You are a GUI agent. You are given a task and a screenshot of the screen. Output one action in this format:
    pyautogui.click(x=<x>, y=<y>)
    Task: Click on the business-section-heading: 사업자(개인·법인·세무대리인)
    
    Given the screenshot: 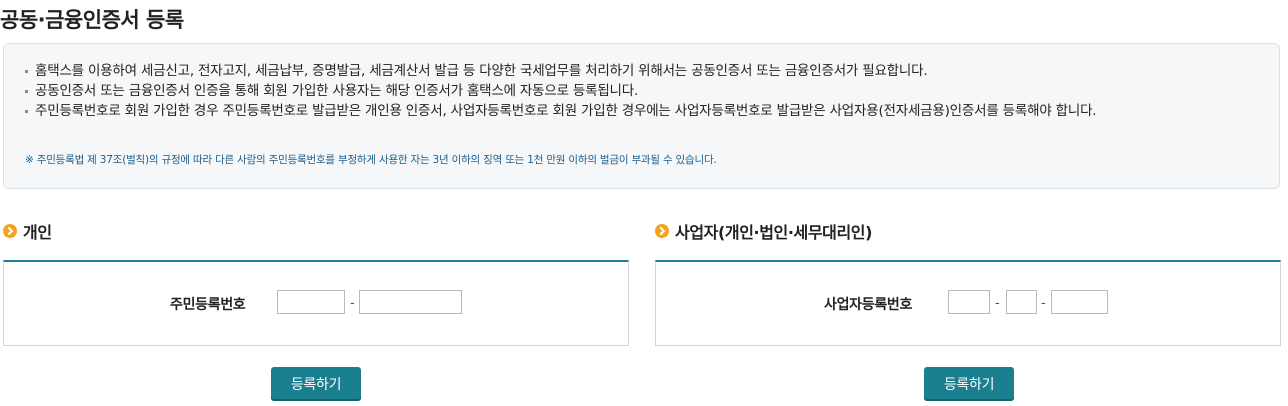 What is the action you would take?
    pyautogui.click(x=763, y=231)
    